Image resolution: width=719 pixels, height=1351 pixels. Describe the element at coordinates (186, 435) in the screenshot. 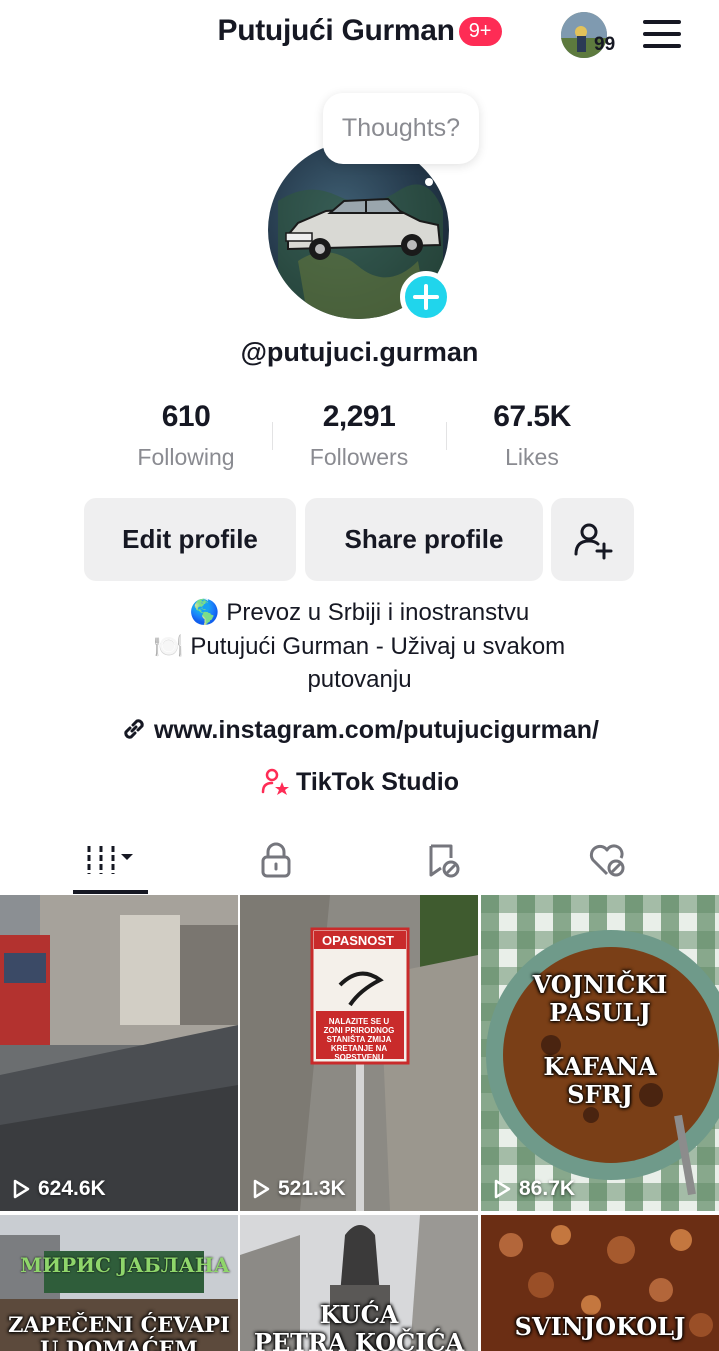

I see `stat-following: 610 Following` at that location.